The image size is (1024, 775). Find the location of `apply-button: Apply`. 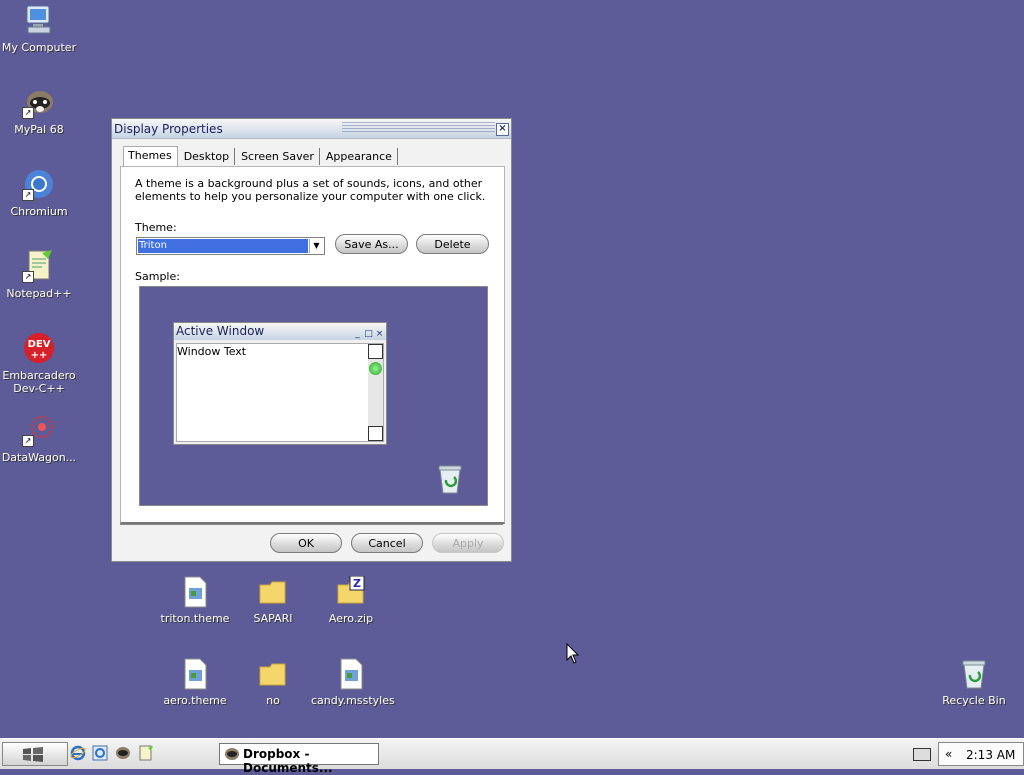

apply-button: Apply is located at coordinates (468, 543).